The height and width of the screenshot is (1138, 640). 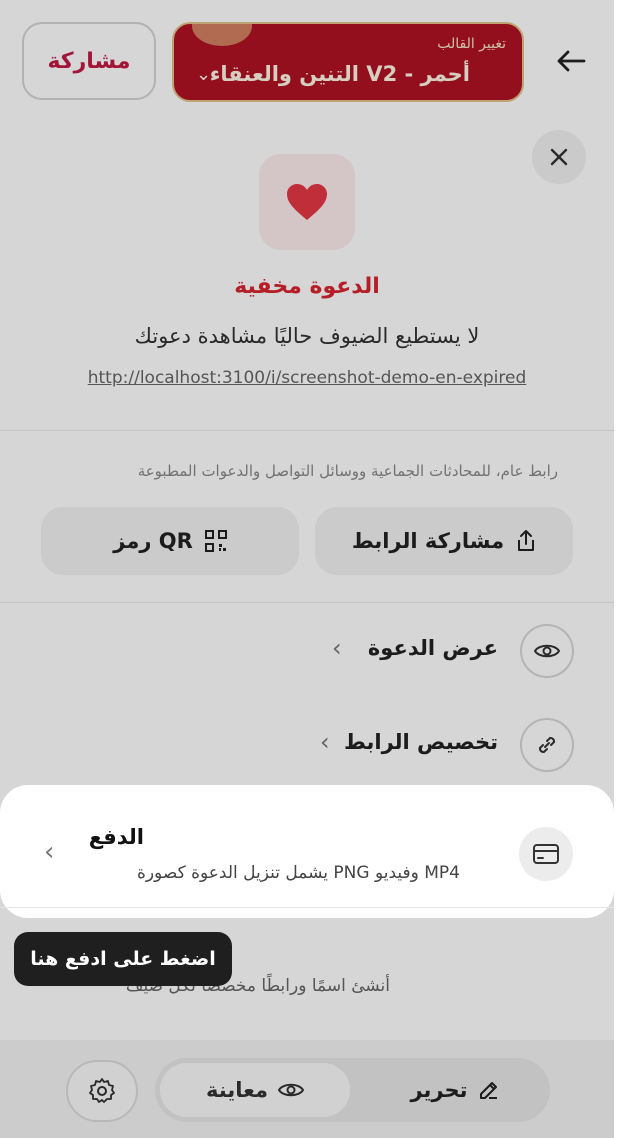 I want to click on bottom-toolbar: معاينة تحرير, so click(x=307, y=1089).